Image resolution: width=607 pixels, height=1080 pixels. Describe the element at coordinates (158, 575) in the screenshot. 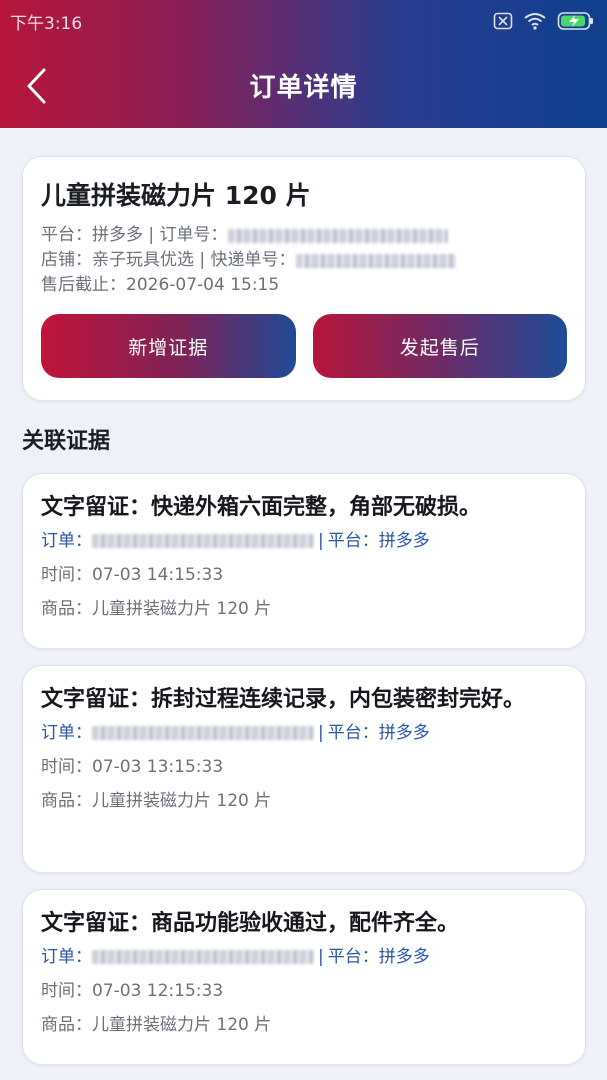

I see `evidence-time: 07-03 14:15:33` at that location.